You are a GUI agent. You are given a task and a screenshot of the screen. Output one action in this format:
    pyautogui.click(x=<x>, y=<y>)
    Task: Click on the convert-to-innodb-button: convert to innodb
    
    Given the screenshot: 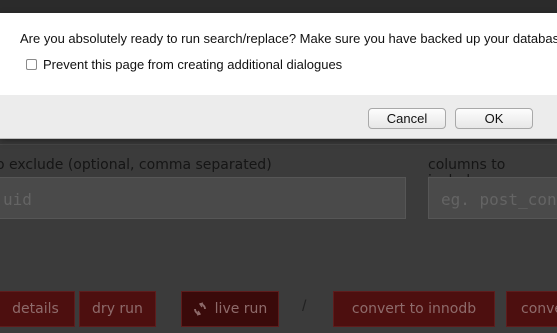 What is the action you would take?
    pyautogui.click(x=414, y=309)
    